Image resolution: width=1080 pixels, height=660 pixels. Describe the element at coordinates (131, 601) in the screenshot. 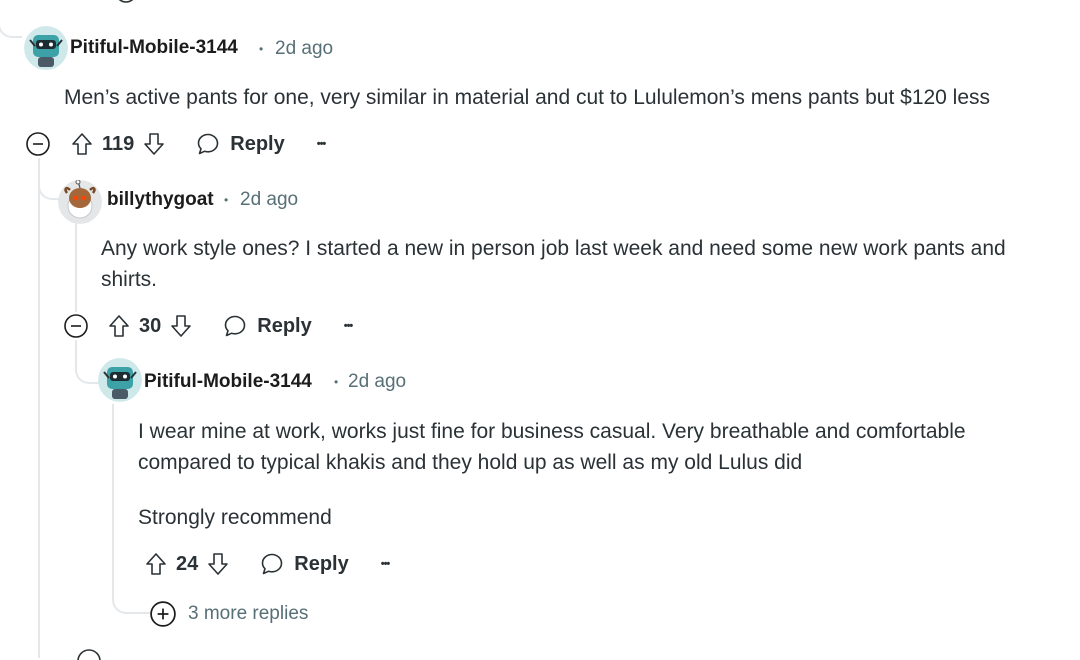

I see `thread-elbow-more-replies` at that location.